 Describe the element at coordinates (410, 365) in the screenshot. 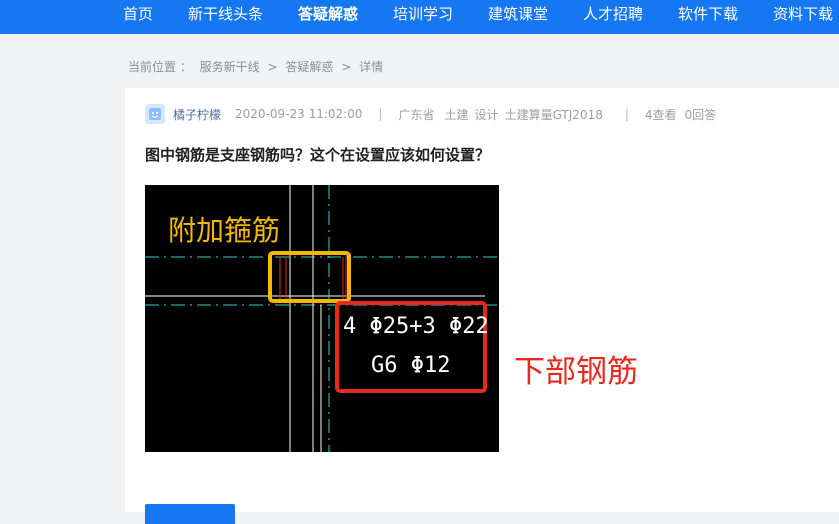

I see `rebar-spec-line-2: G6 Φ12` at that location.